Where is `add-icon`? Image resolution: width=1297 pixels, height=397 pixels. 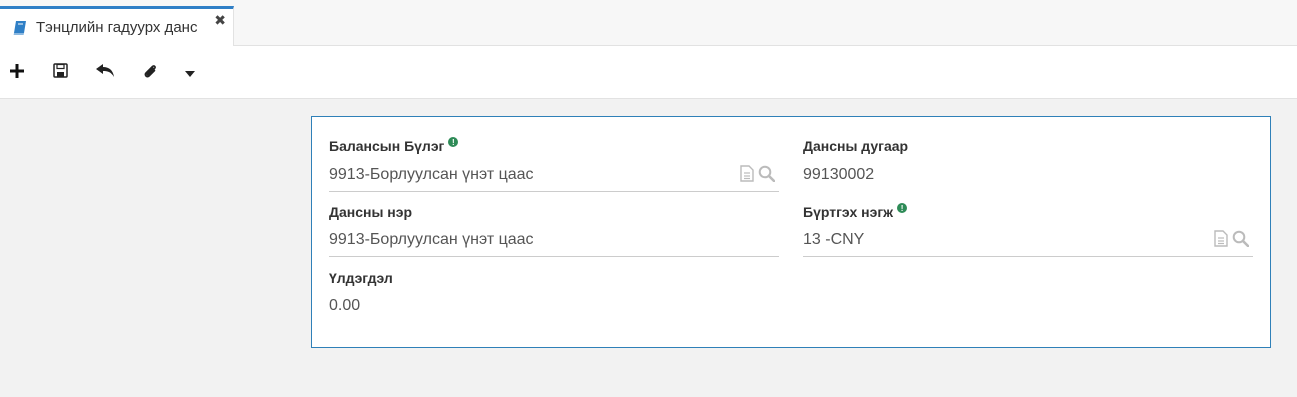
add-icon is located at coordinates (17, 73).